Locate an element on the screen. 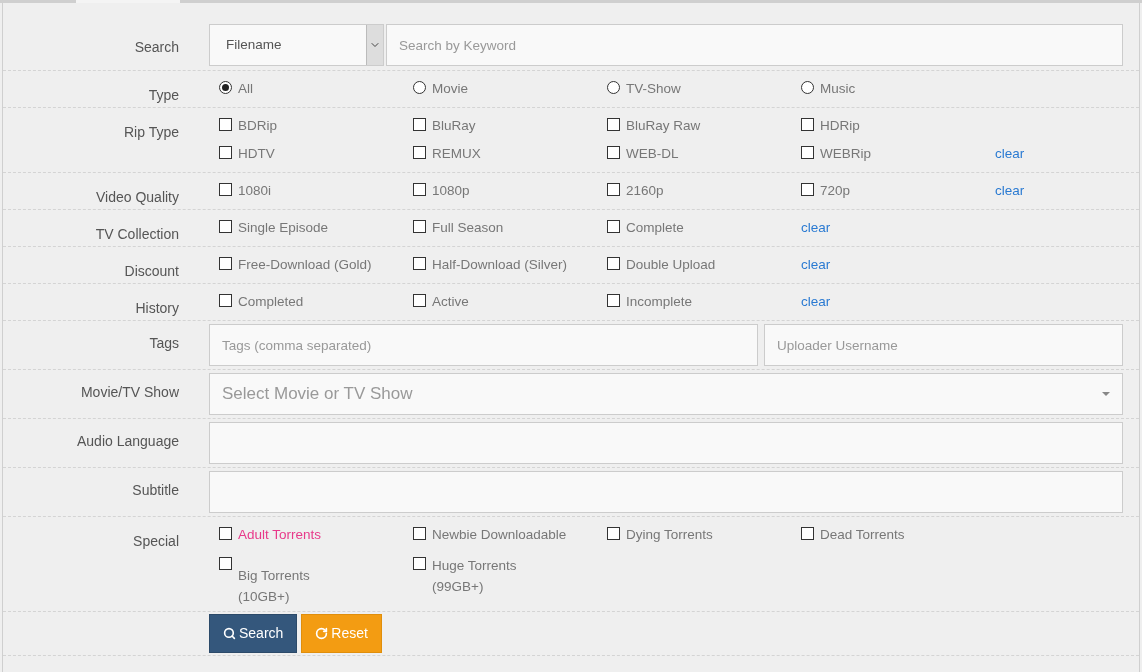  audio-language-input-field is located at coordinates (666, 443).